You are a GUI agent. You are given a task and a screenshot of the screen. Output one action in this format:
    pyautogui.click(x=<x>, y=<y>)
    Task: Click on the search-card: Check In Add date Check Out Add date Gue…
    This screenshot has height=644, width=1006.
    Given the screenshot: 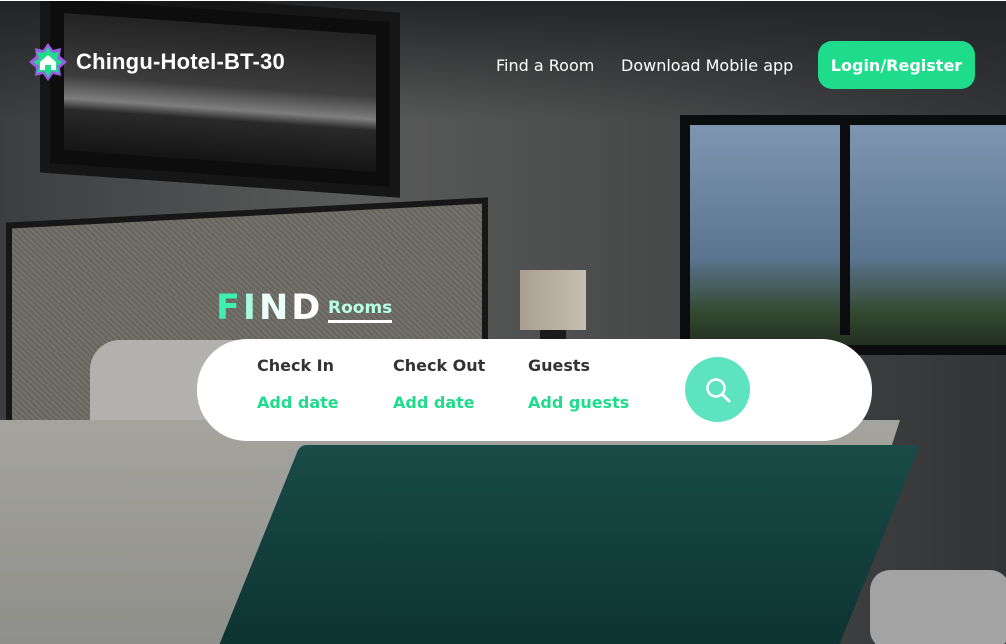 What is the action you would take?
    pyautogui.click(x=534, y=390)
    